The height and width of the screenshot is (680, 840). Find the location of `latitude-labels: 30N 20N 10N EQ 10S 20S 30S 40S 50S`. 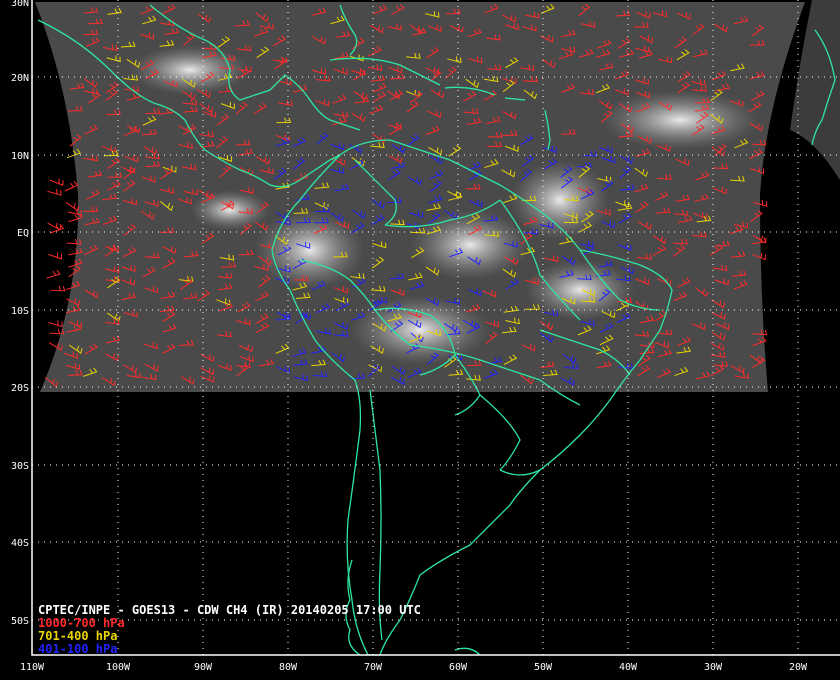

latitude-labels: 30N 20N 10N EQ 10S 20S 30S 40S 50S is located at coordinates (20, 313).